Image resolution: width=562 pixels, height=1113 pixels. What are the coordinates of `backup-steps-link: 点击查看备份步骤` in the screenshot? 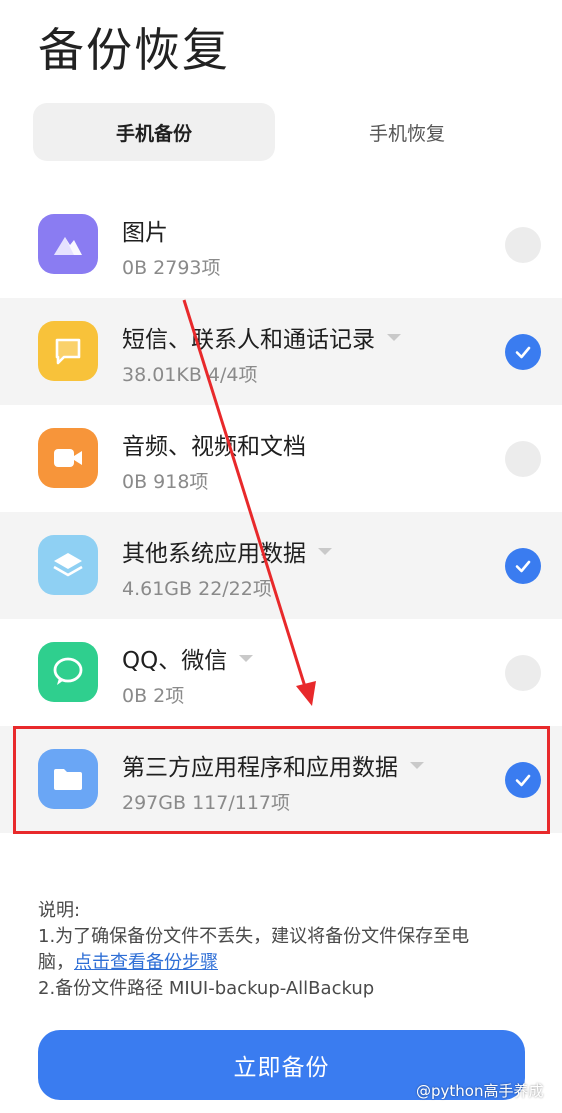 It's located at (146, 962).